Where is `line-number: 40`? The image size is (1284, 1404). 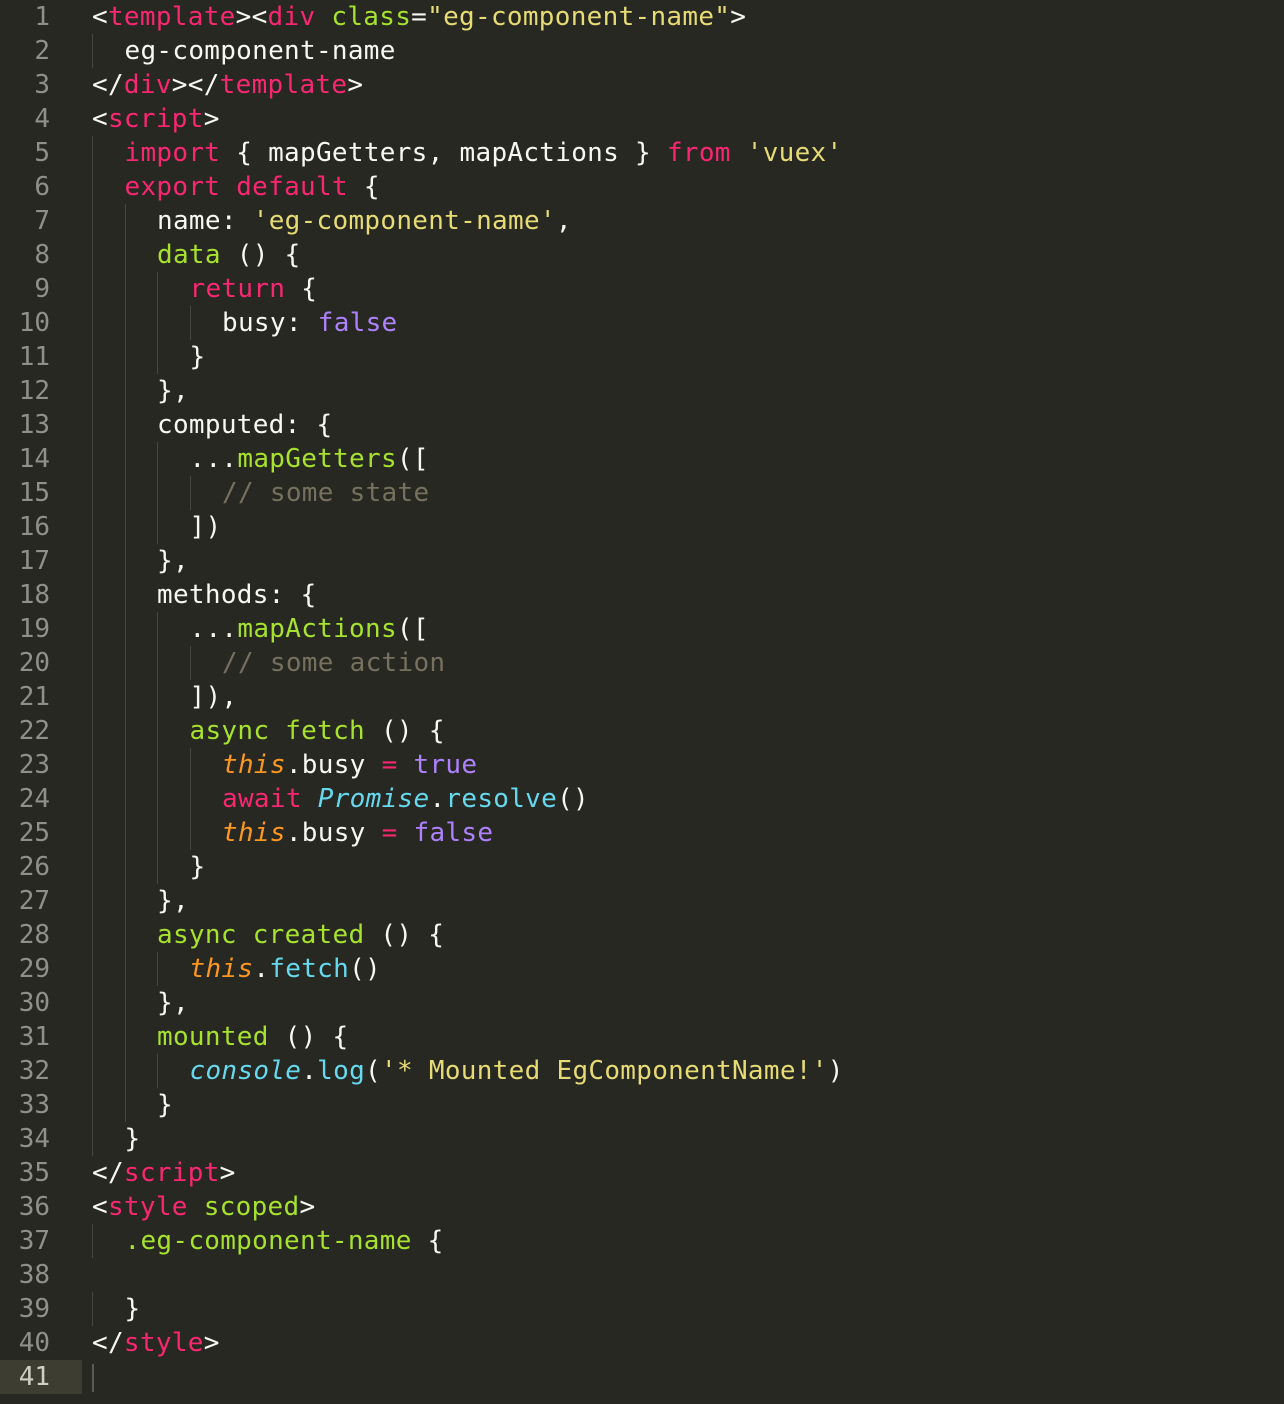 line-number: 40 is located at coordinates (34, 1343).